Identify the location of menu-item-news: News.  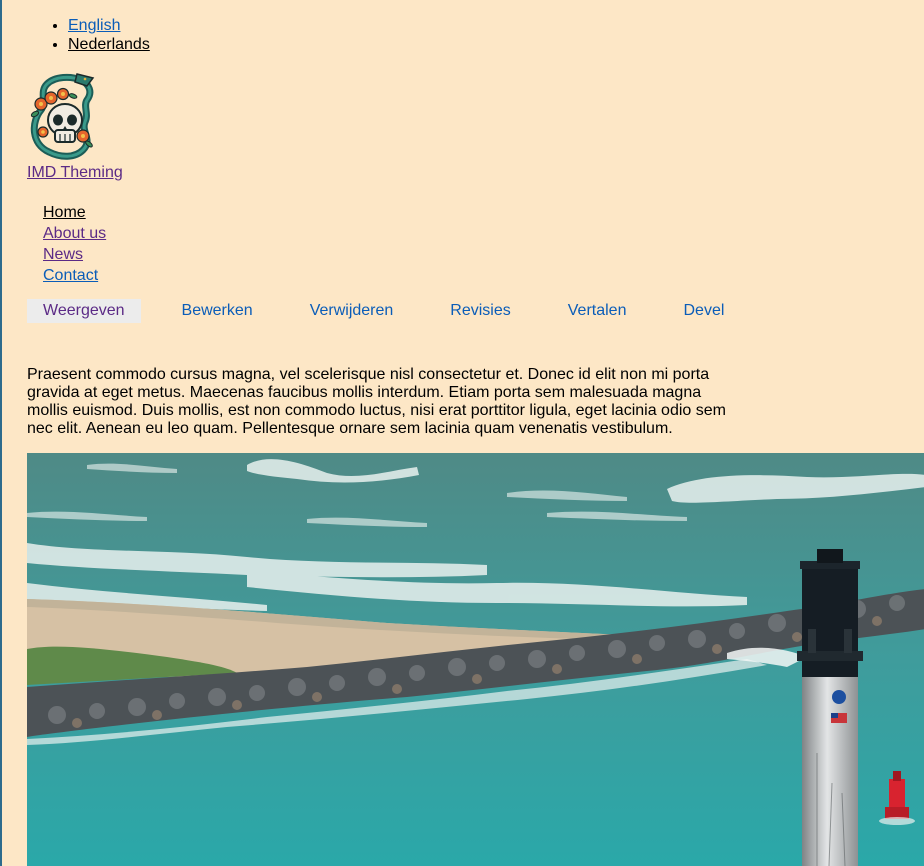
(74, 254).